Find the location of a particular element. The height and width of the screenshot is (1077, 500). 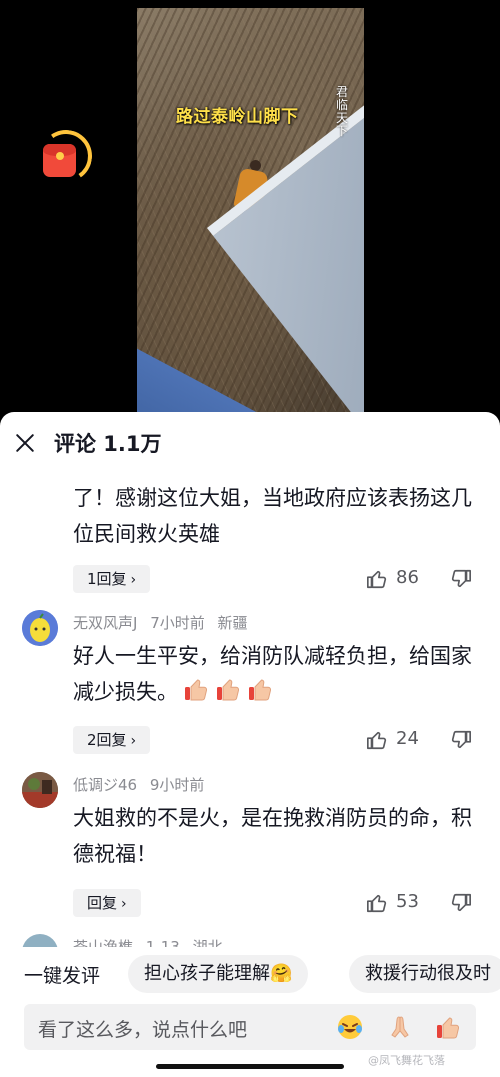

comment-meta: 无双风声J 7小时前 新疆 is located at coordinates (164, 622).